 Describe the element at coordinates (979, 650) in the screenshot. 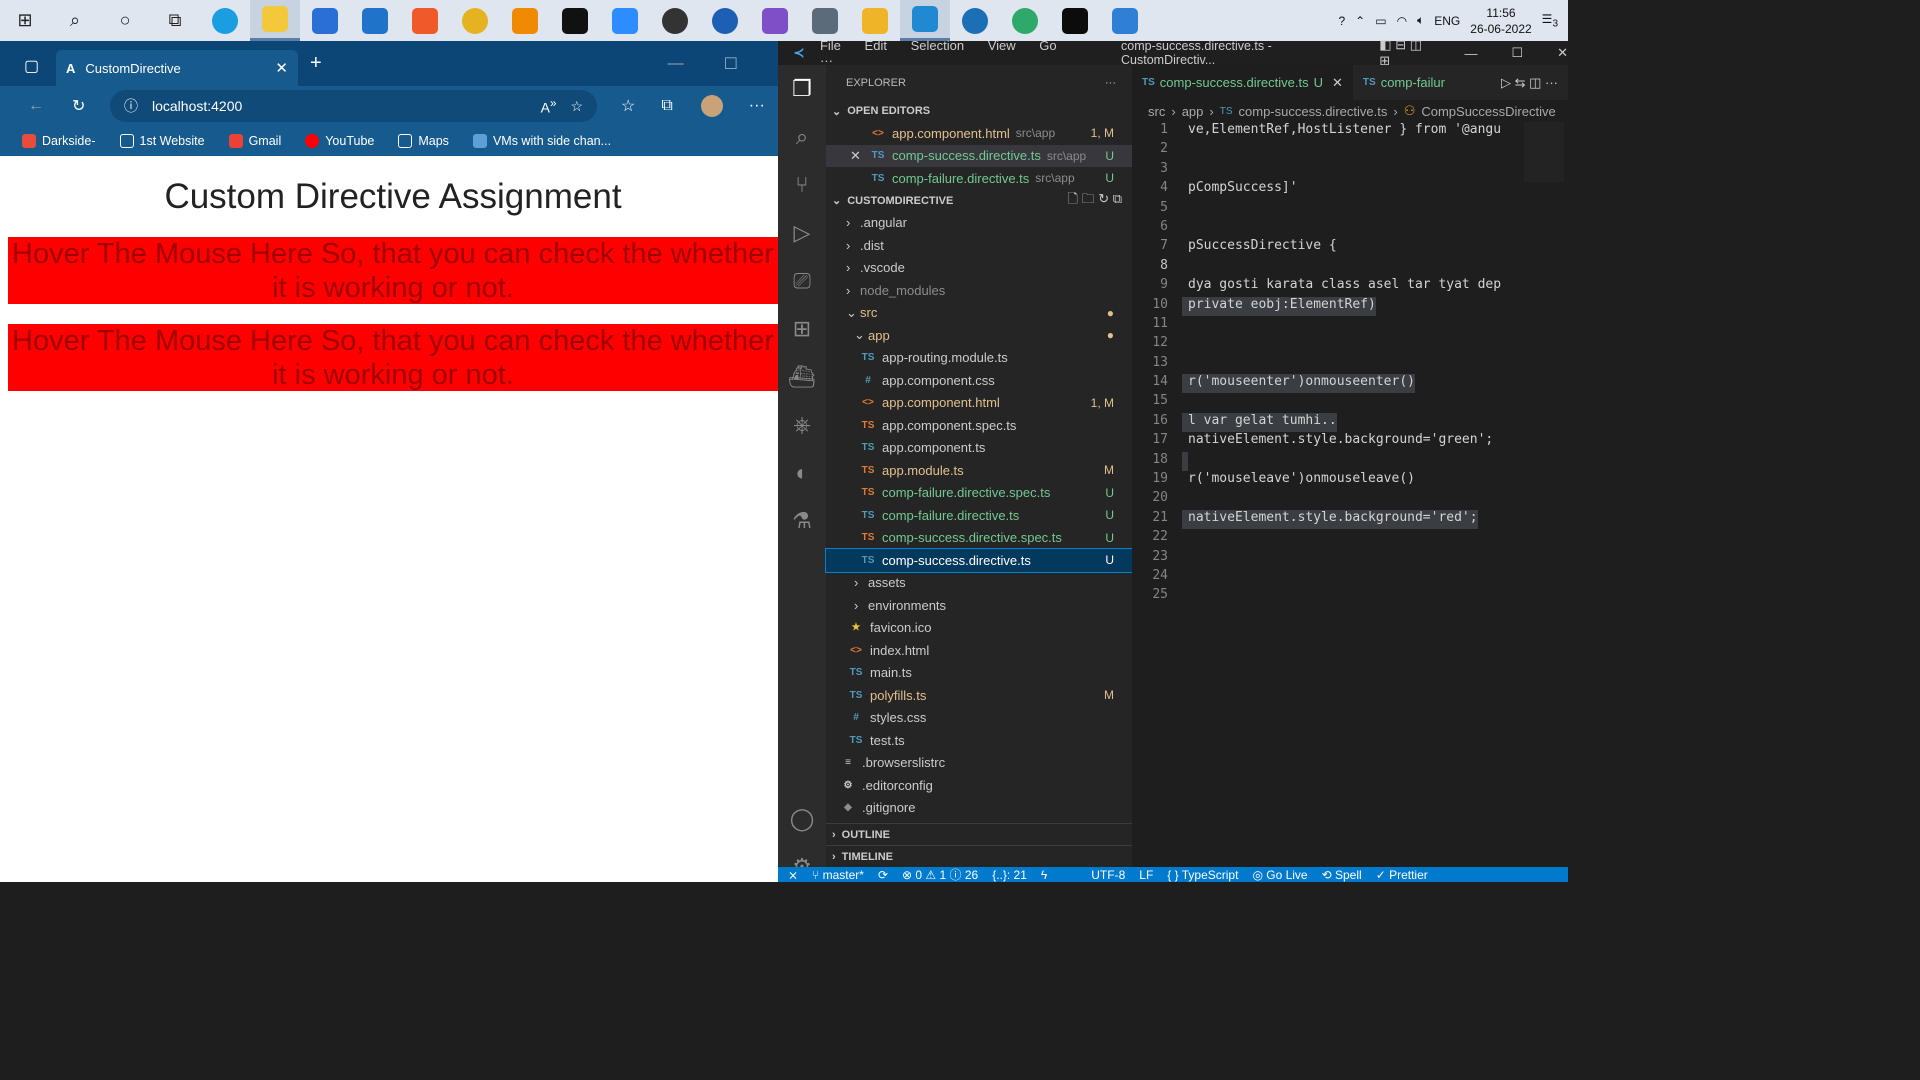

I see `file-item: <> index.html` at that location.